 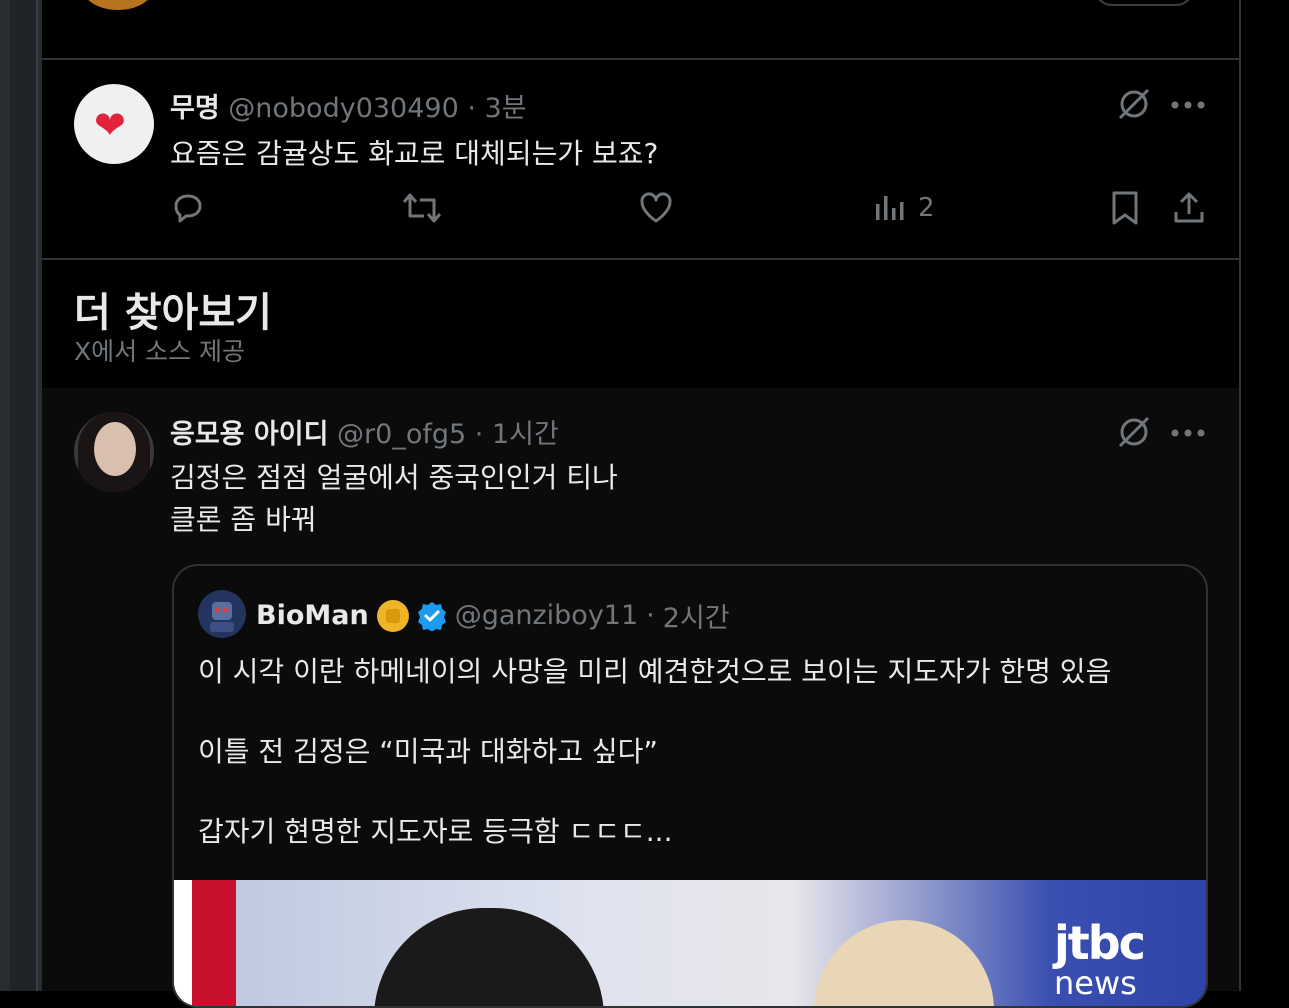 What do you see at coordinates (160, 351) in the screenshot?
I see `section-subtitle: X에서 소스 제공` at bounding box center [160, 351].